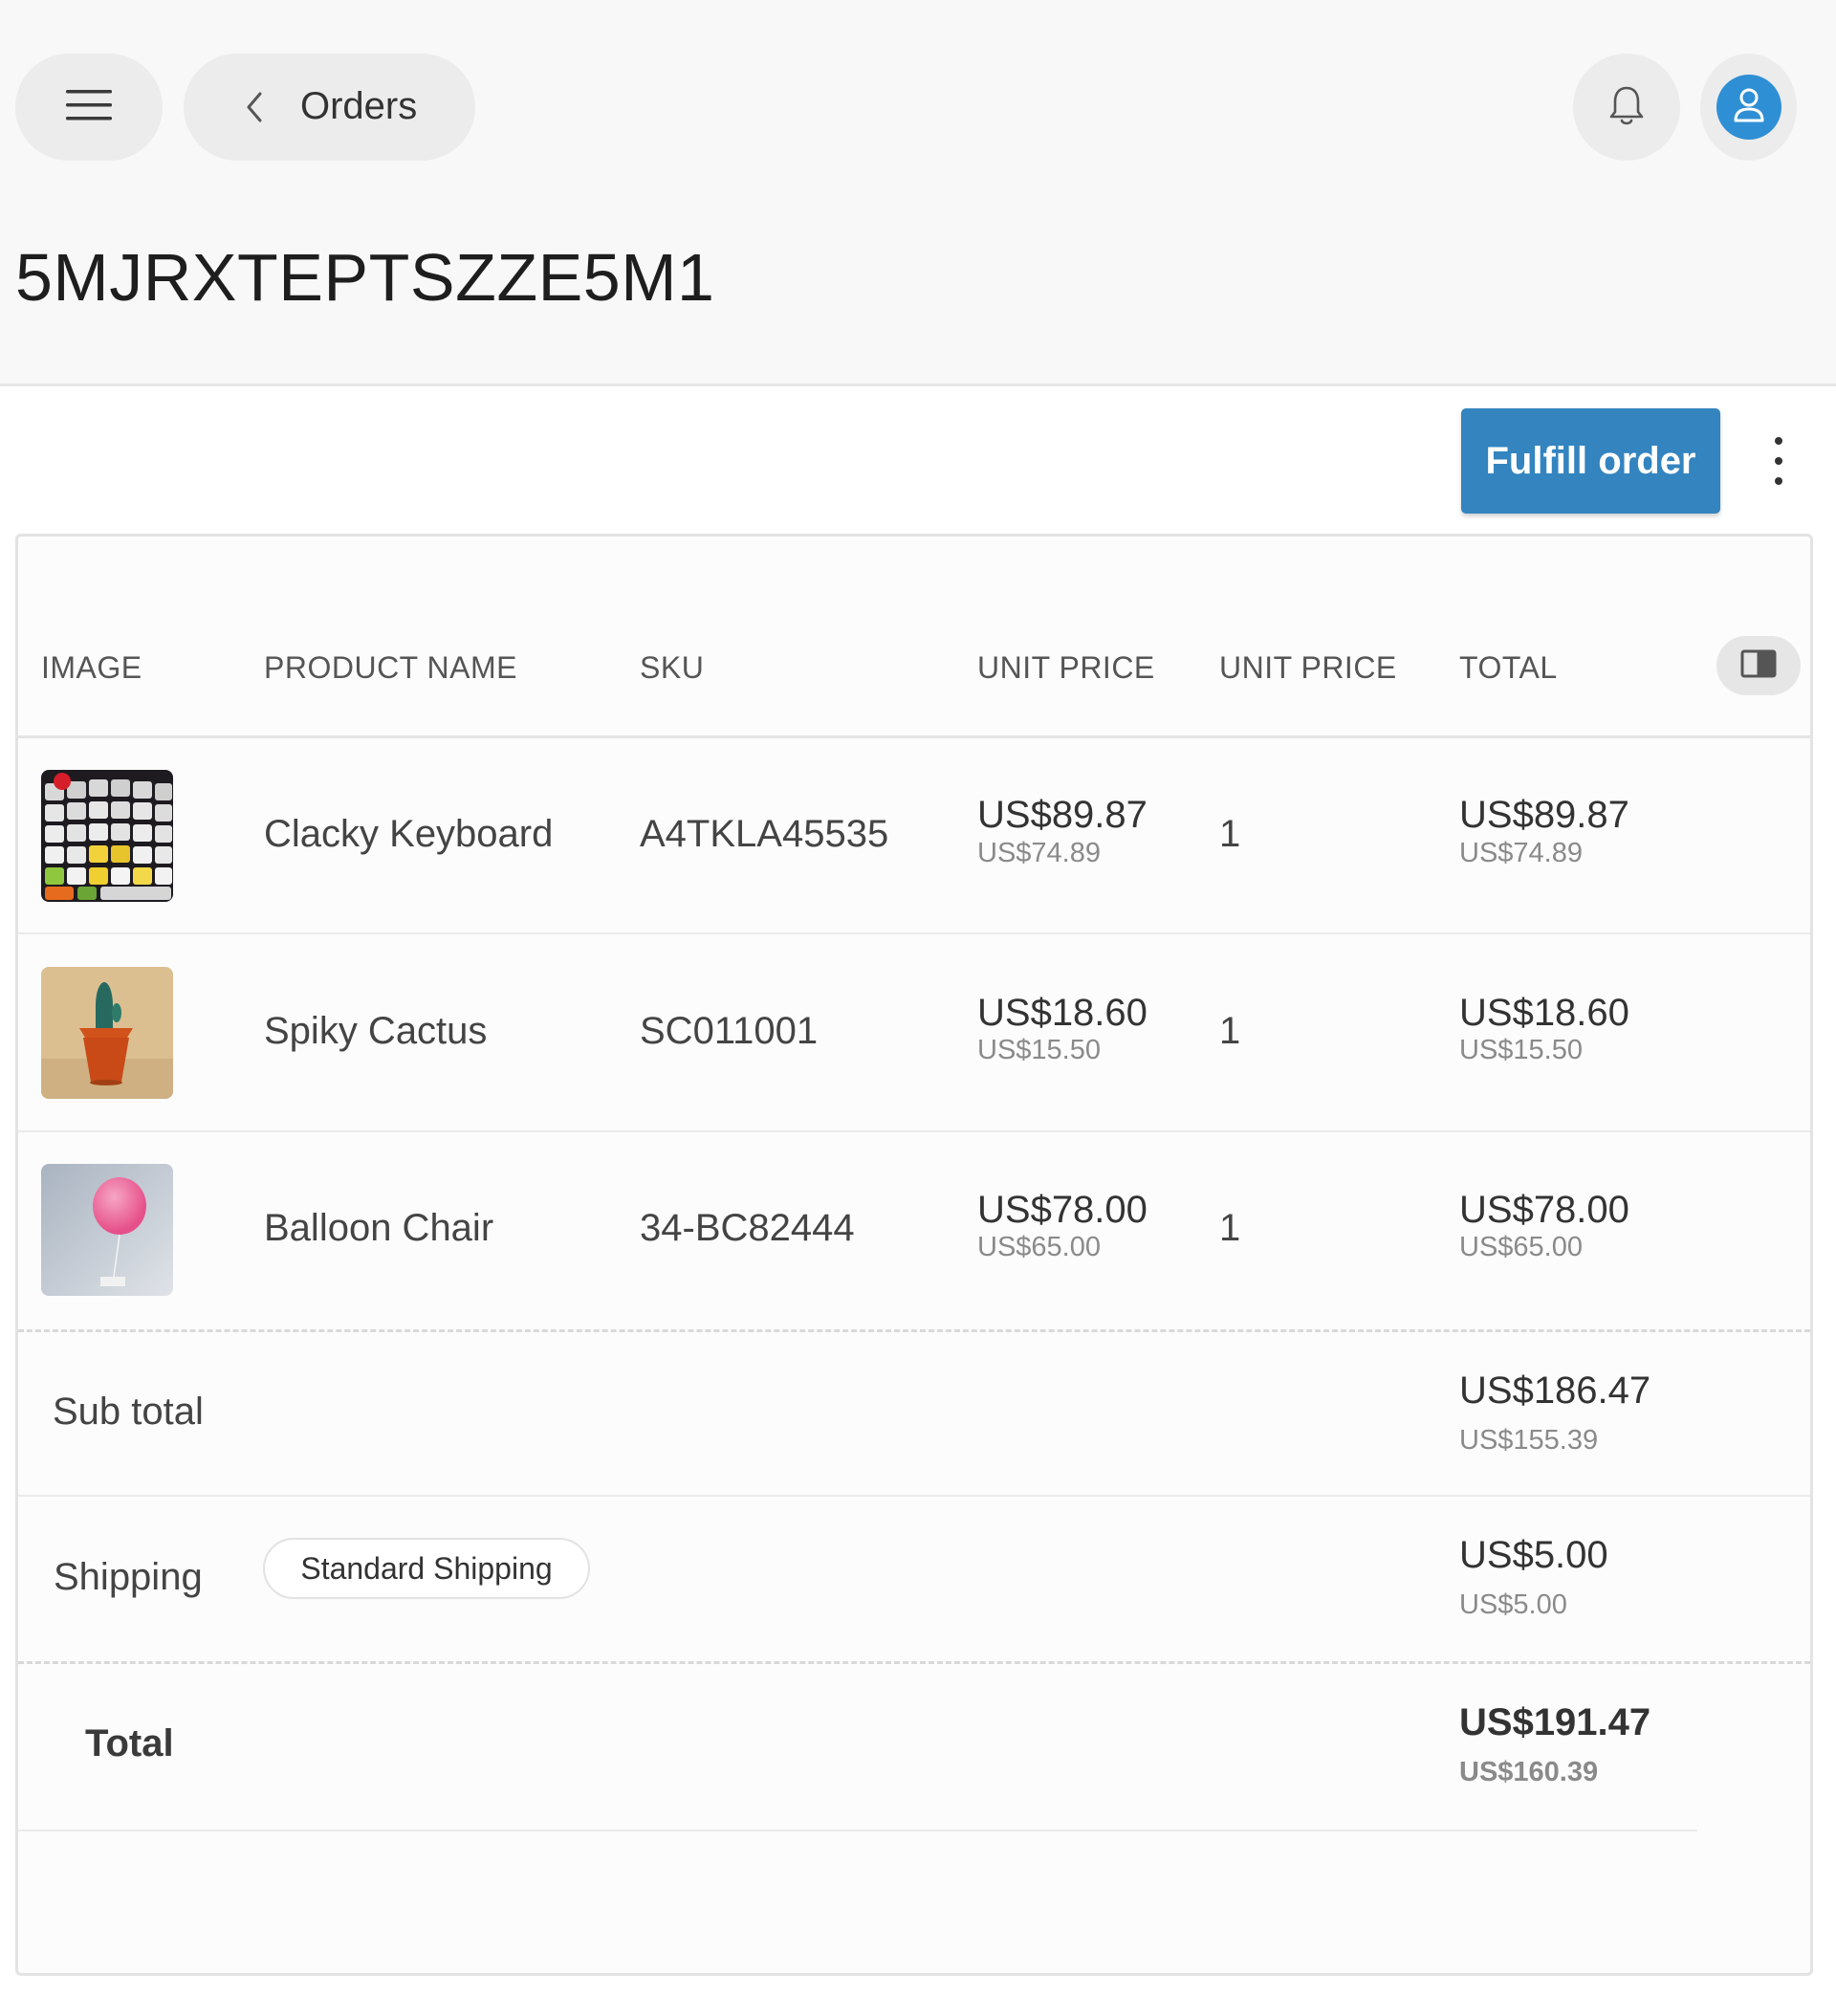  What do you see at coordinates (391, 667) in the screenshot?
I see `column-header-product-name: PRODUCT NAME` at bounding box center [391, 667].